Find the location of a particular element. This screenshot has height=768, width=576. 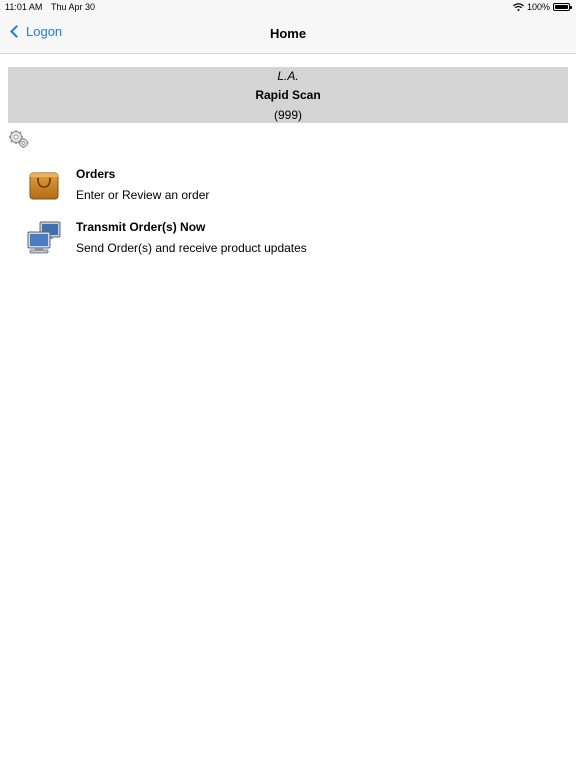

network-computers-icon is located at coordinates (44, 237).